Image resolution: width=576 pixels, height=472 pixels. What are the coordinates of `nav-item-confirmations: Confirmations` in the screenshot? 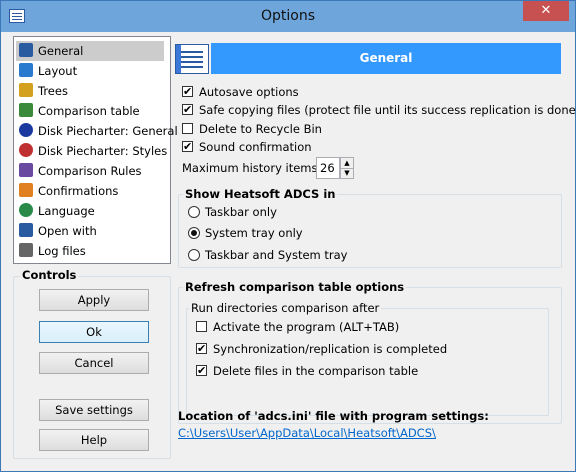 It's located at (67, 191).